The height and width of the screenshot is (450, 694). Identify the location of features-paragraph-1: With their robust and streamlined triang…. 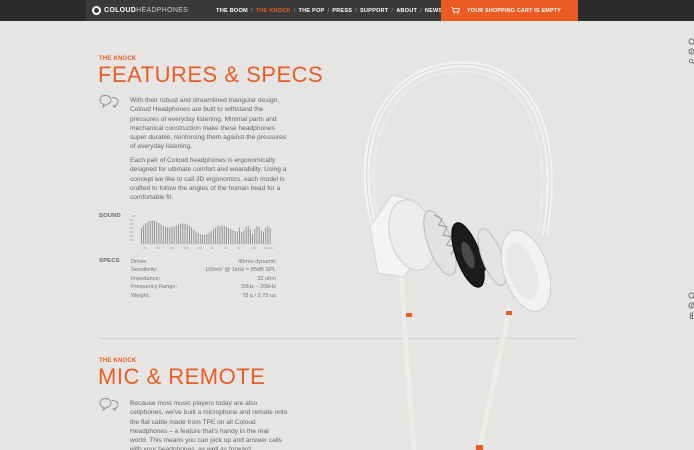
(208, 124).